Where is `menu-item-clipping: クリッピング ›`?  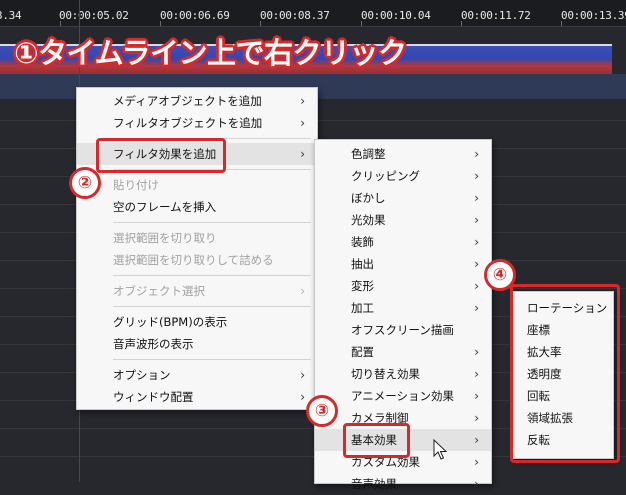 menu-item-clipping: クリッピング › is located at coordinates (403, 176).